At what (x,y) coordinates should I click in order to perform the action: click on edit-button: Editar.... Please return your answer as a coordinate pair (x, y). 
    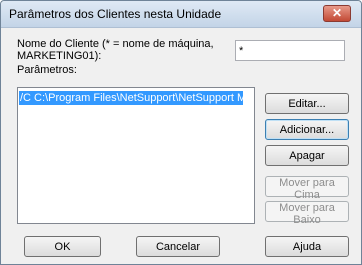
    Looking at the image, I should click on (307, 103).